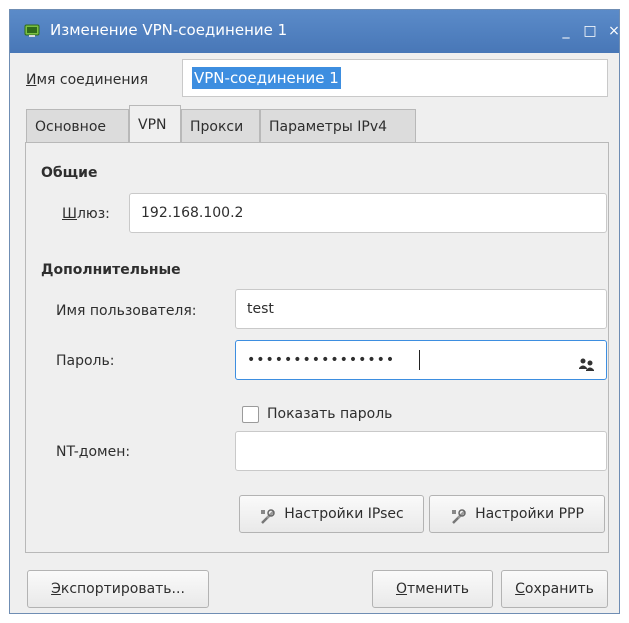 The width and height of the screenshot is (629, 623). Describe the element at coordinates (587, 361) in the screenshot. I see `users-icon` at that location.